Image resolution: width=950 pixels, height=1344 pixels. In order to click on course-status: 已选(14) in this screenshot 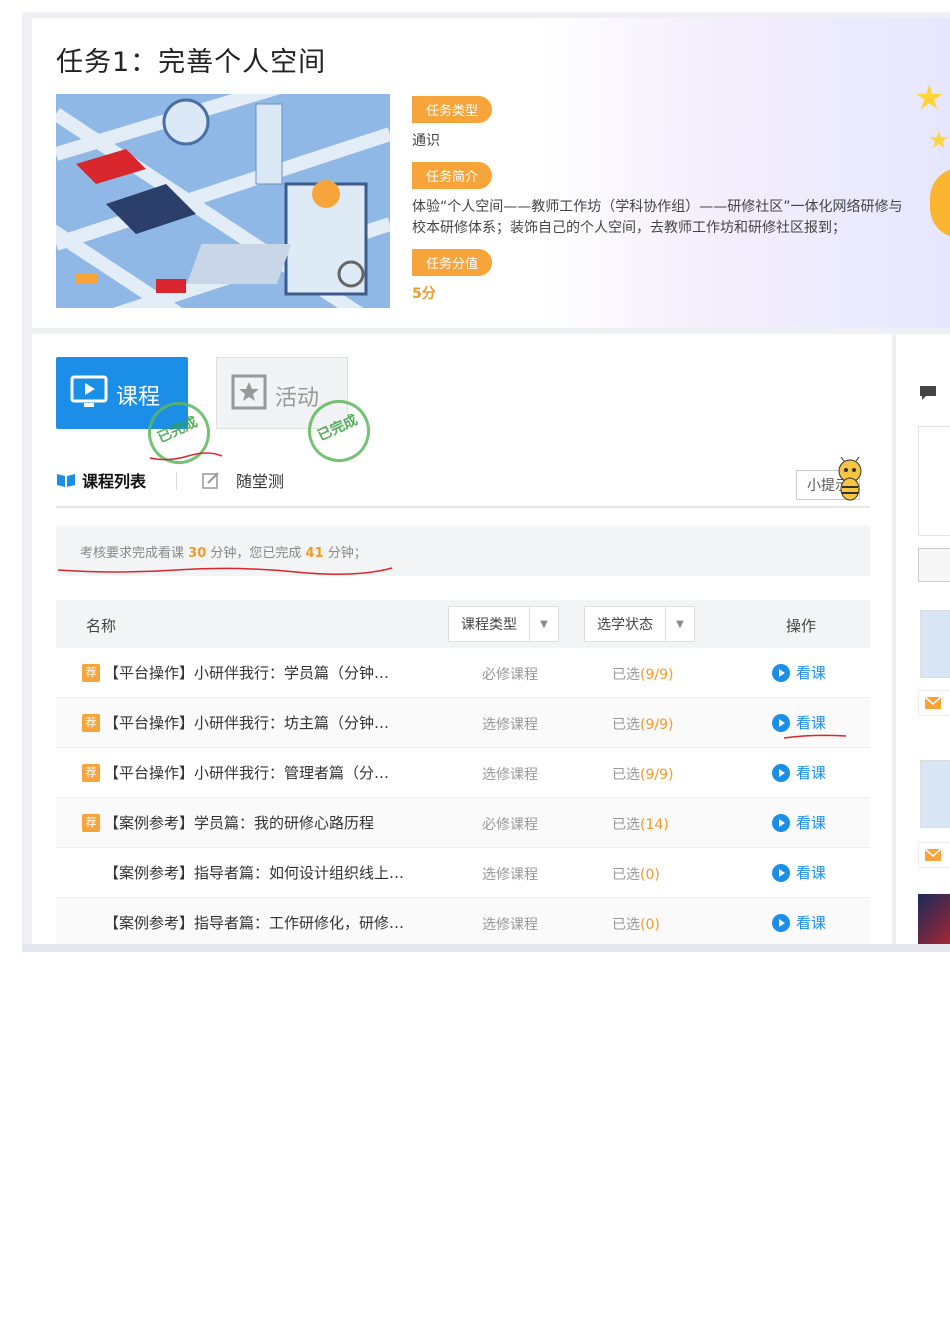, I will do `click(640, 825)`.